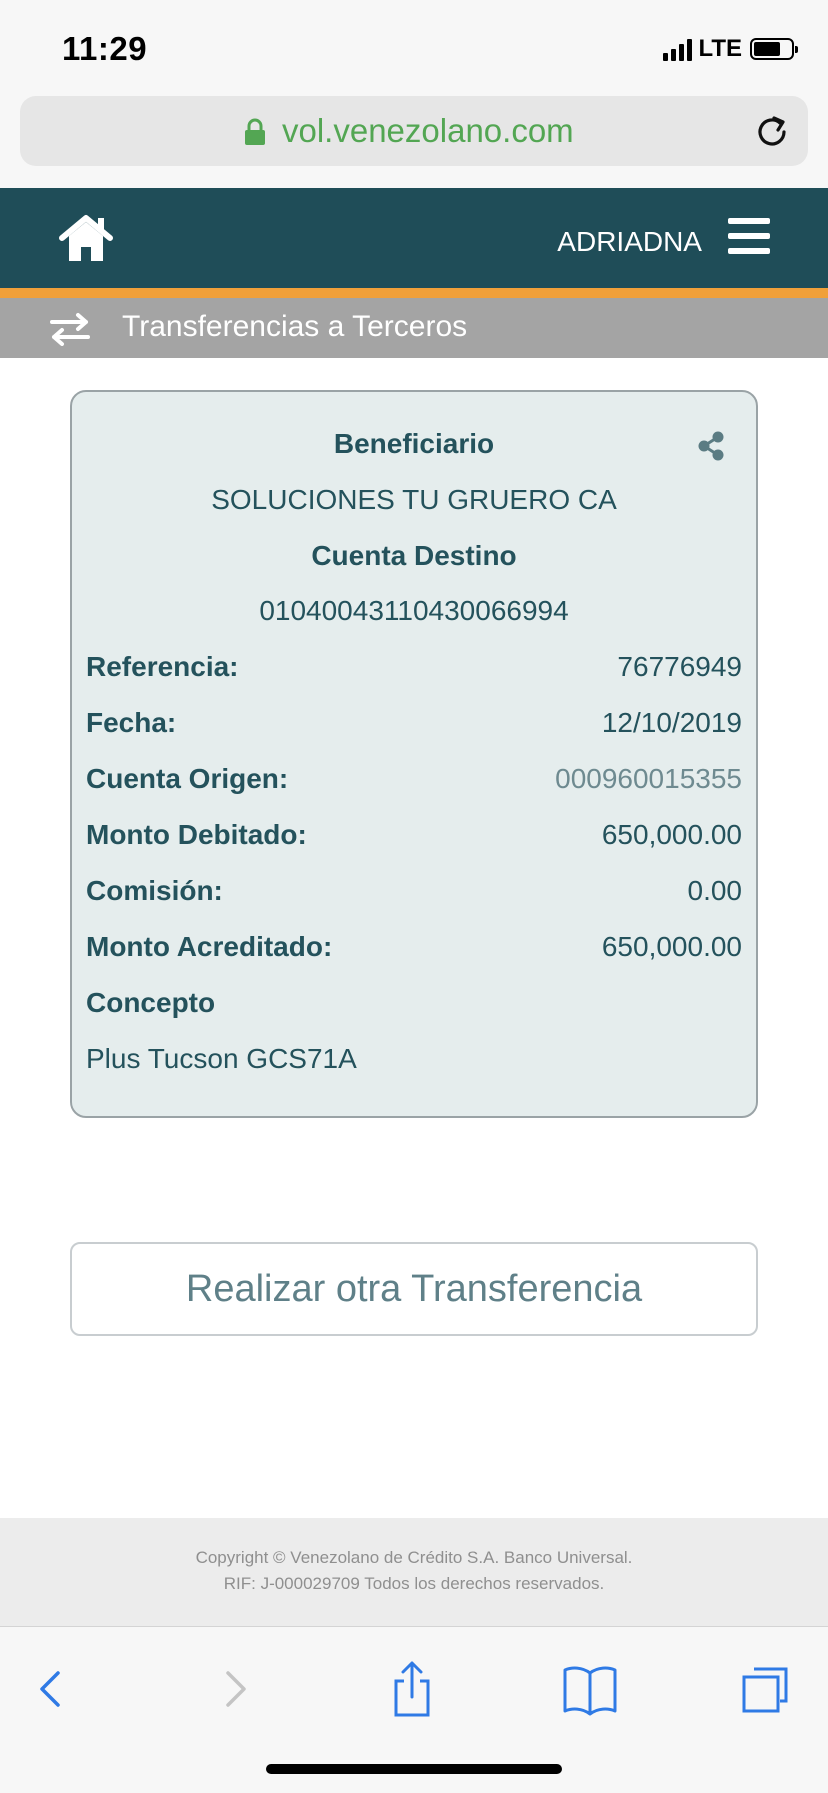 This screenshot has height=1793, width=828. What do you see at coordinates (671, 722) in the screenshot?
I see `row-value: 12/10/2019` at bounding box center [671, 722].